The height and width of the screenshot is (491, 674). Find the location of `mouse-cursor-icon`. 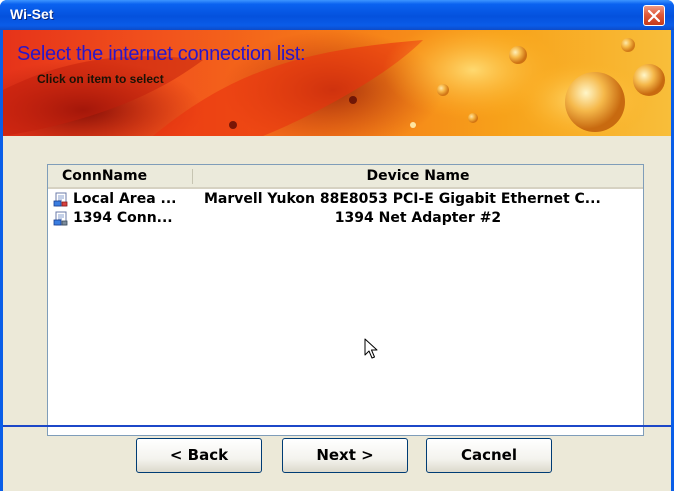

mouse-cursor-icon is located at coordinates (371, 348).